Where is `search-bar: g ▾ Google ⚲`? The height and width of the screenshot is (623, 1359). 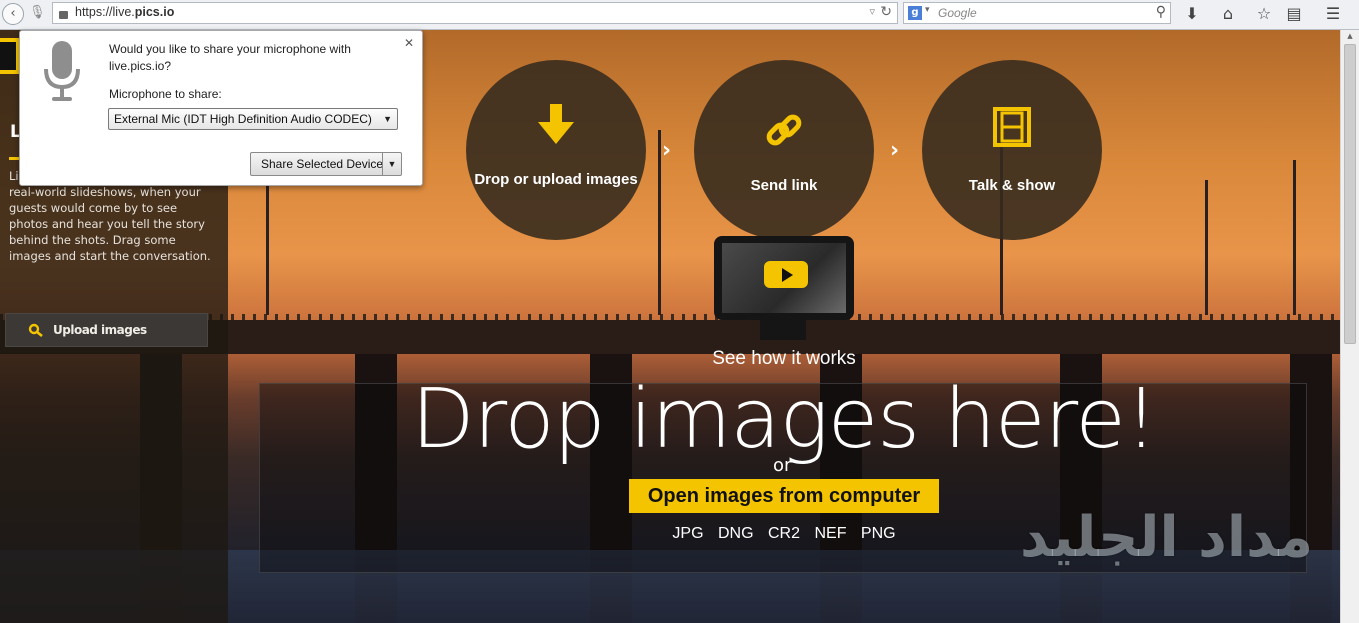
search-bar: g ▾ Google ⚲ is located at coordinates (1037, 13).